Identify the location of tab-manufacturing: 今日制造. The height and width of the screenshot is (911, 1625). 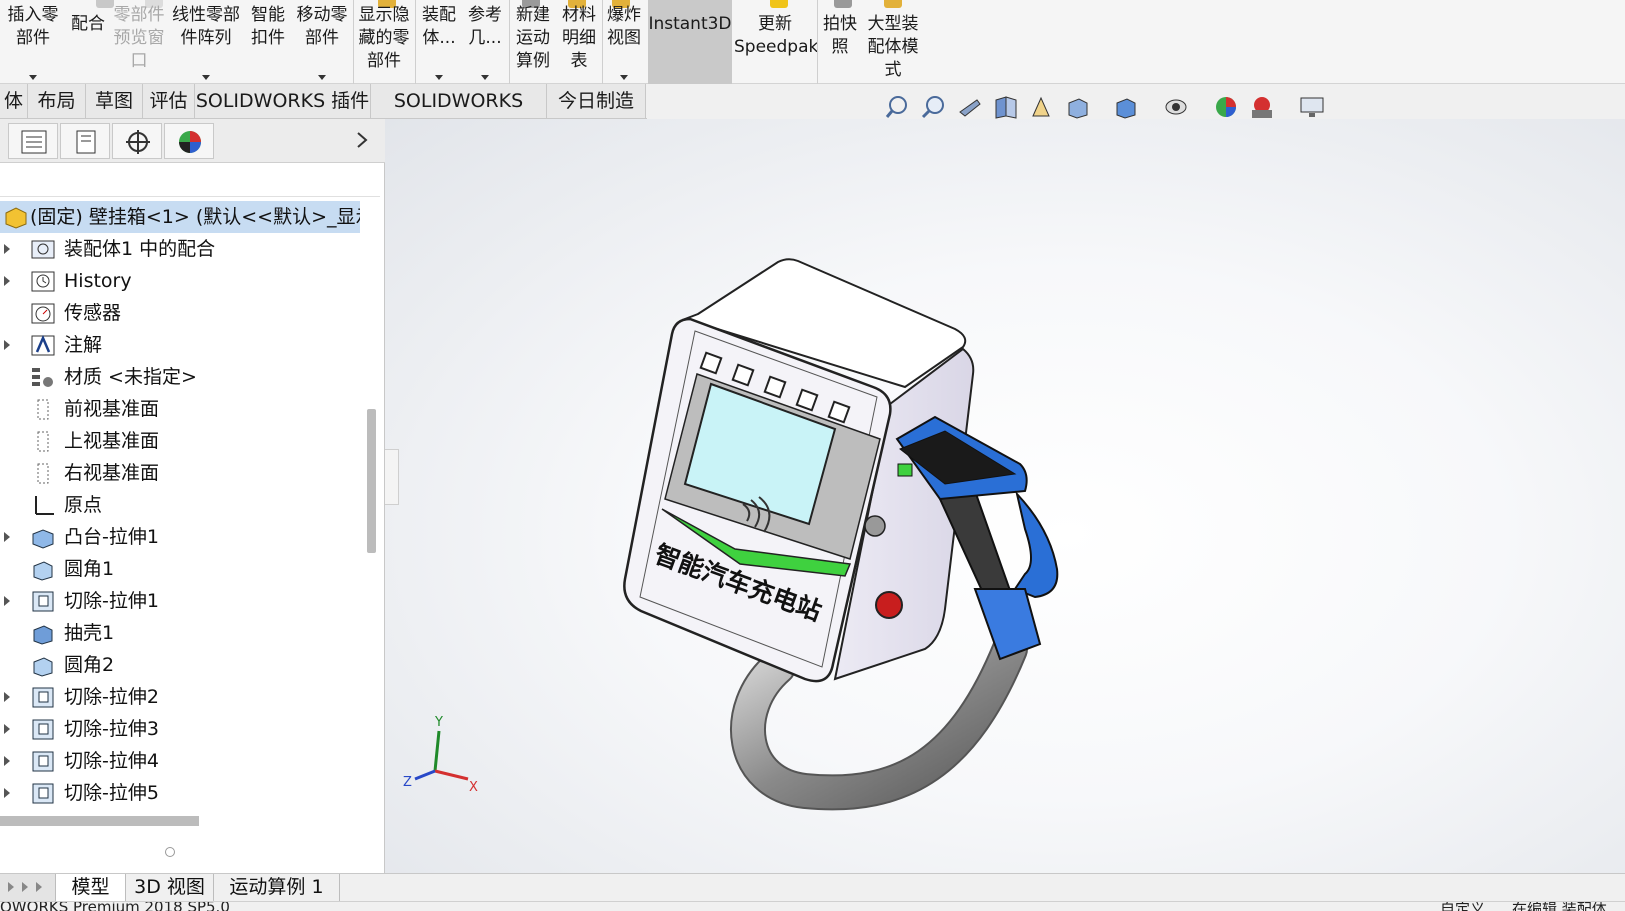
(596, 101).